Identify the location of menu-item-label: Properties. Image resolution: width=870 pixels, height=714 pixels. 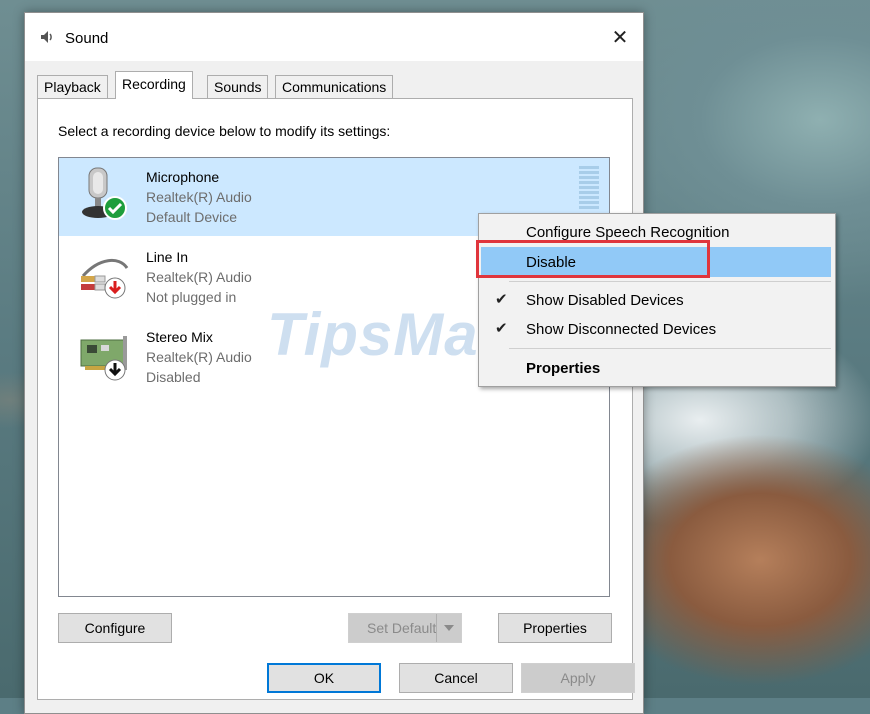
(563, 368).